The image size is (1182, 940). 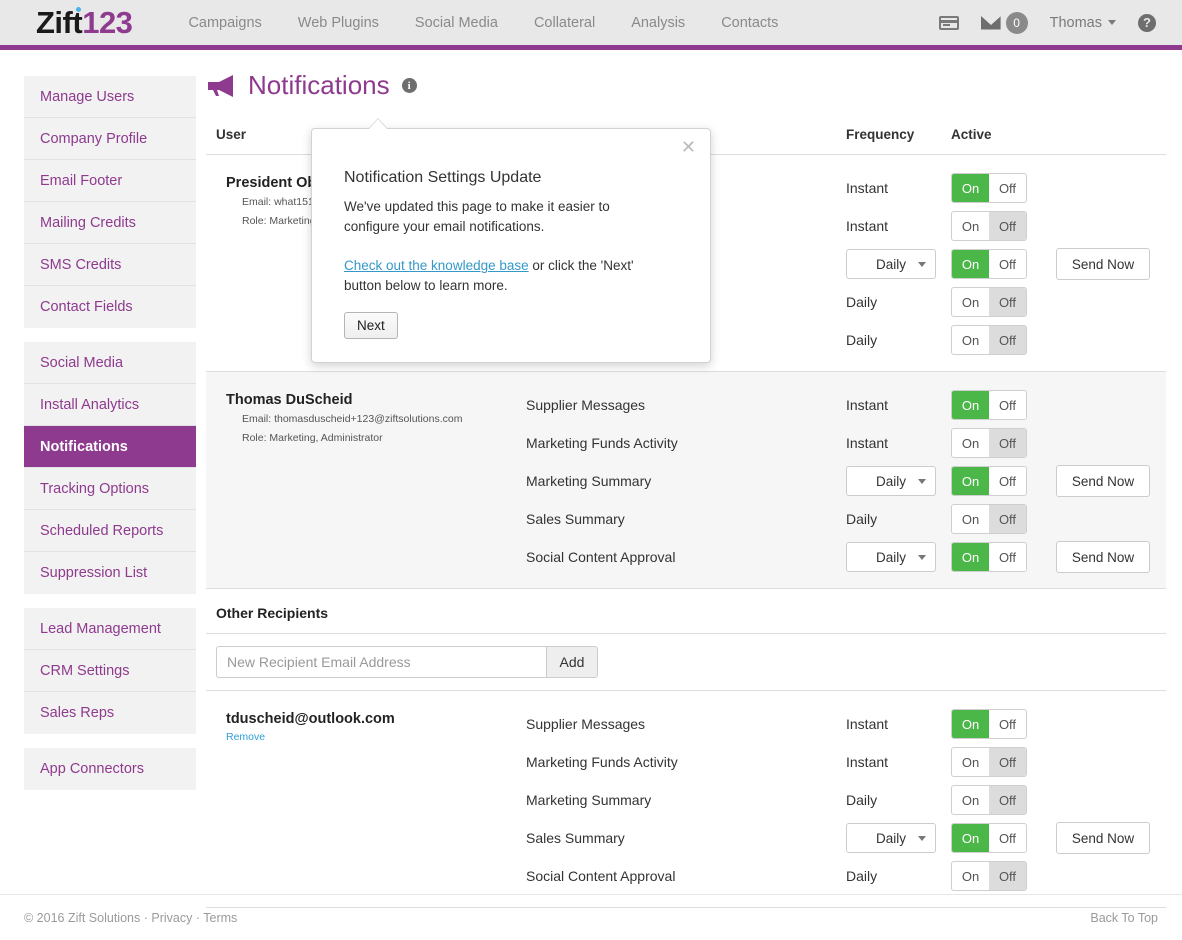 What do you see at coordinates (110, 713) in the screenshot?
I see `sidebar-item-sales-reps: Sales Reps` at bounding box center [110, 713].